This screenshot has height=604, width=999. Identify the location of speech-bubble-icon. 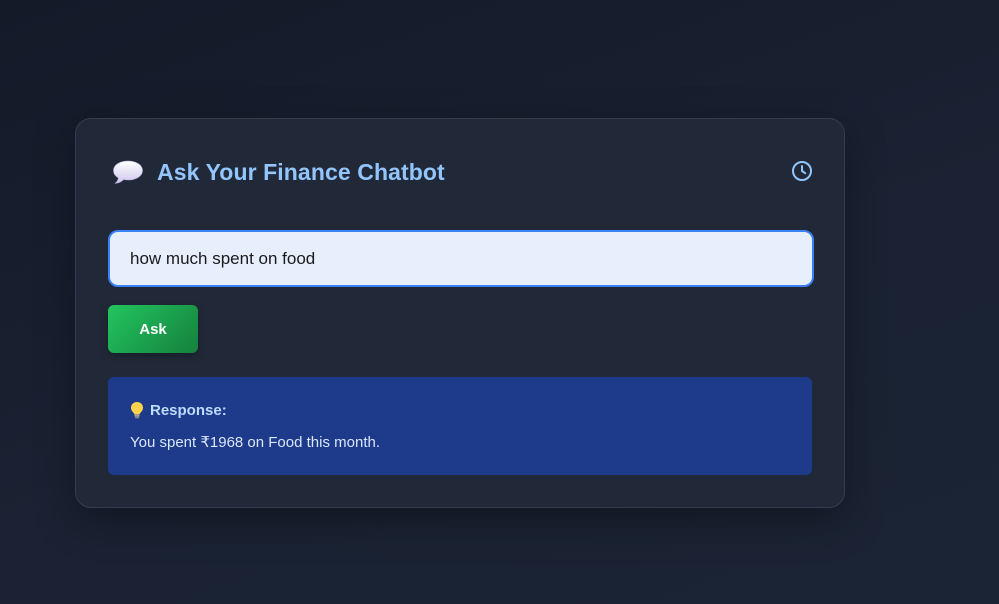
(128, 172).